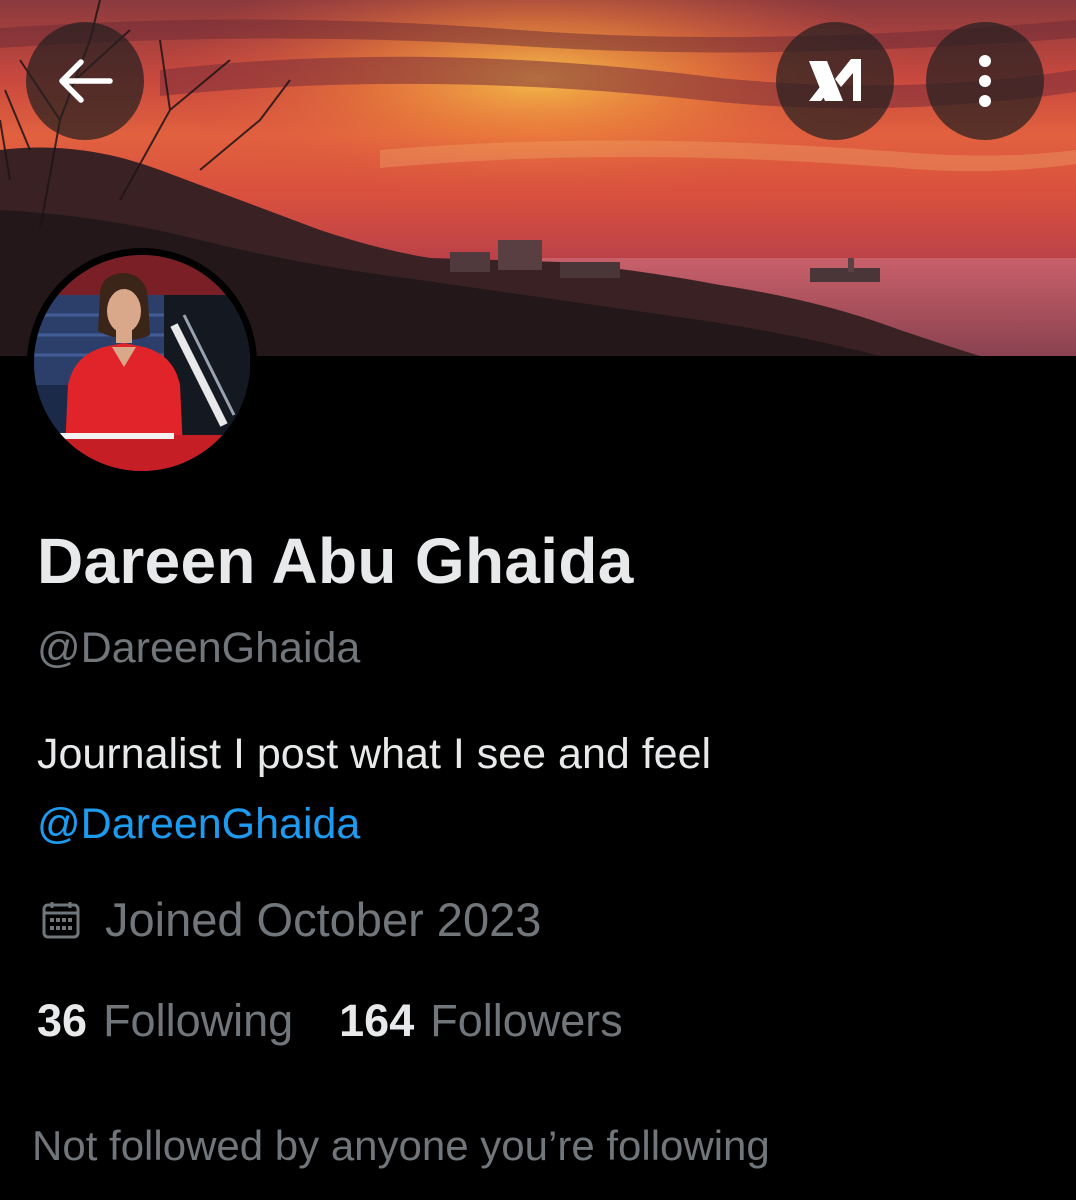 Image resolution: width=1076 pixels, height=1200 pixels. I want to click on more-vertical-icon, so click(985, 81).